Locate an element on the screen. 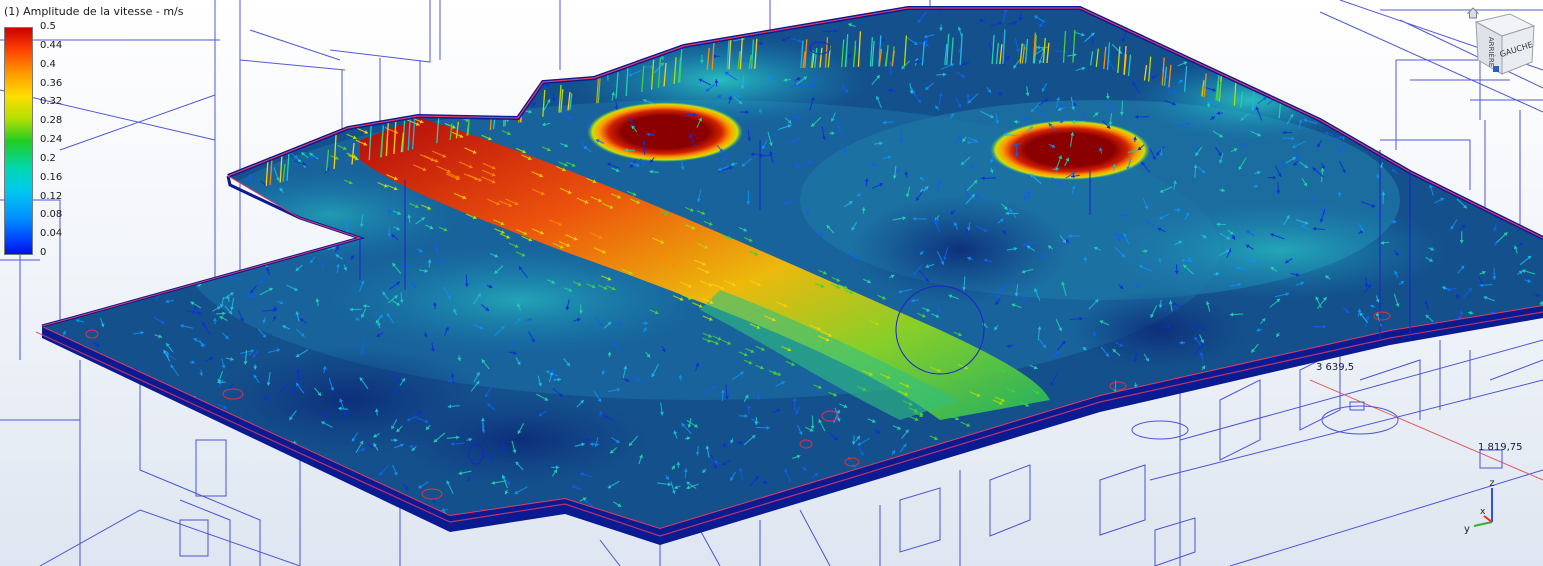  viewcube-face-left: ARRIÈRE is located at coordinates (1491, 52).